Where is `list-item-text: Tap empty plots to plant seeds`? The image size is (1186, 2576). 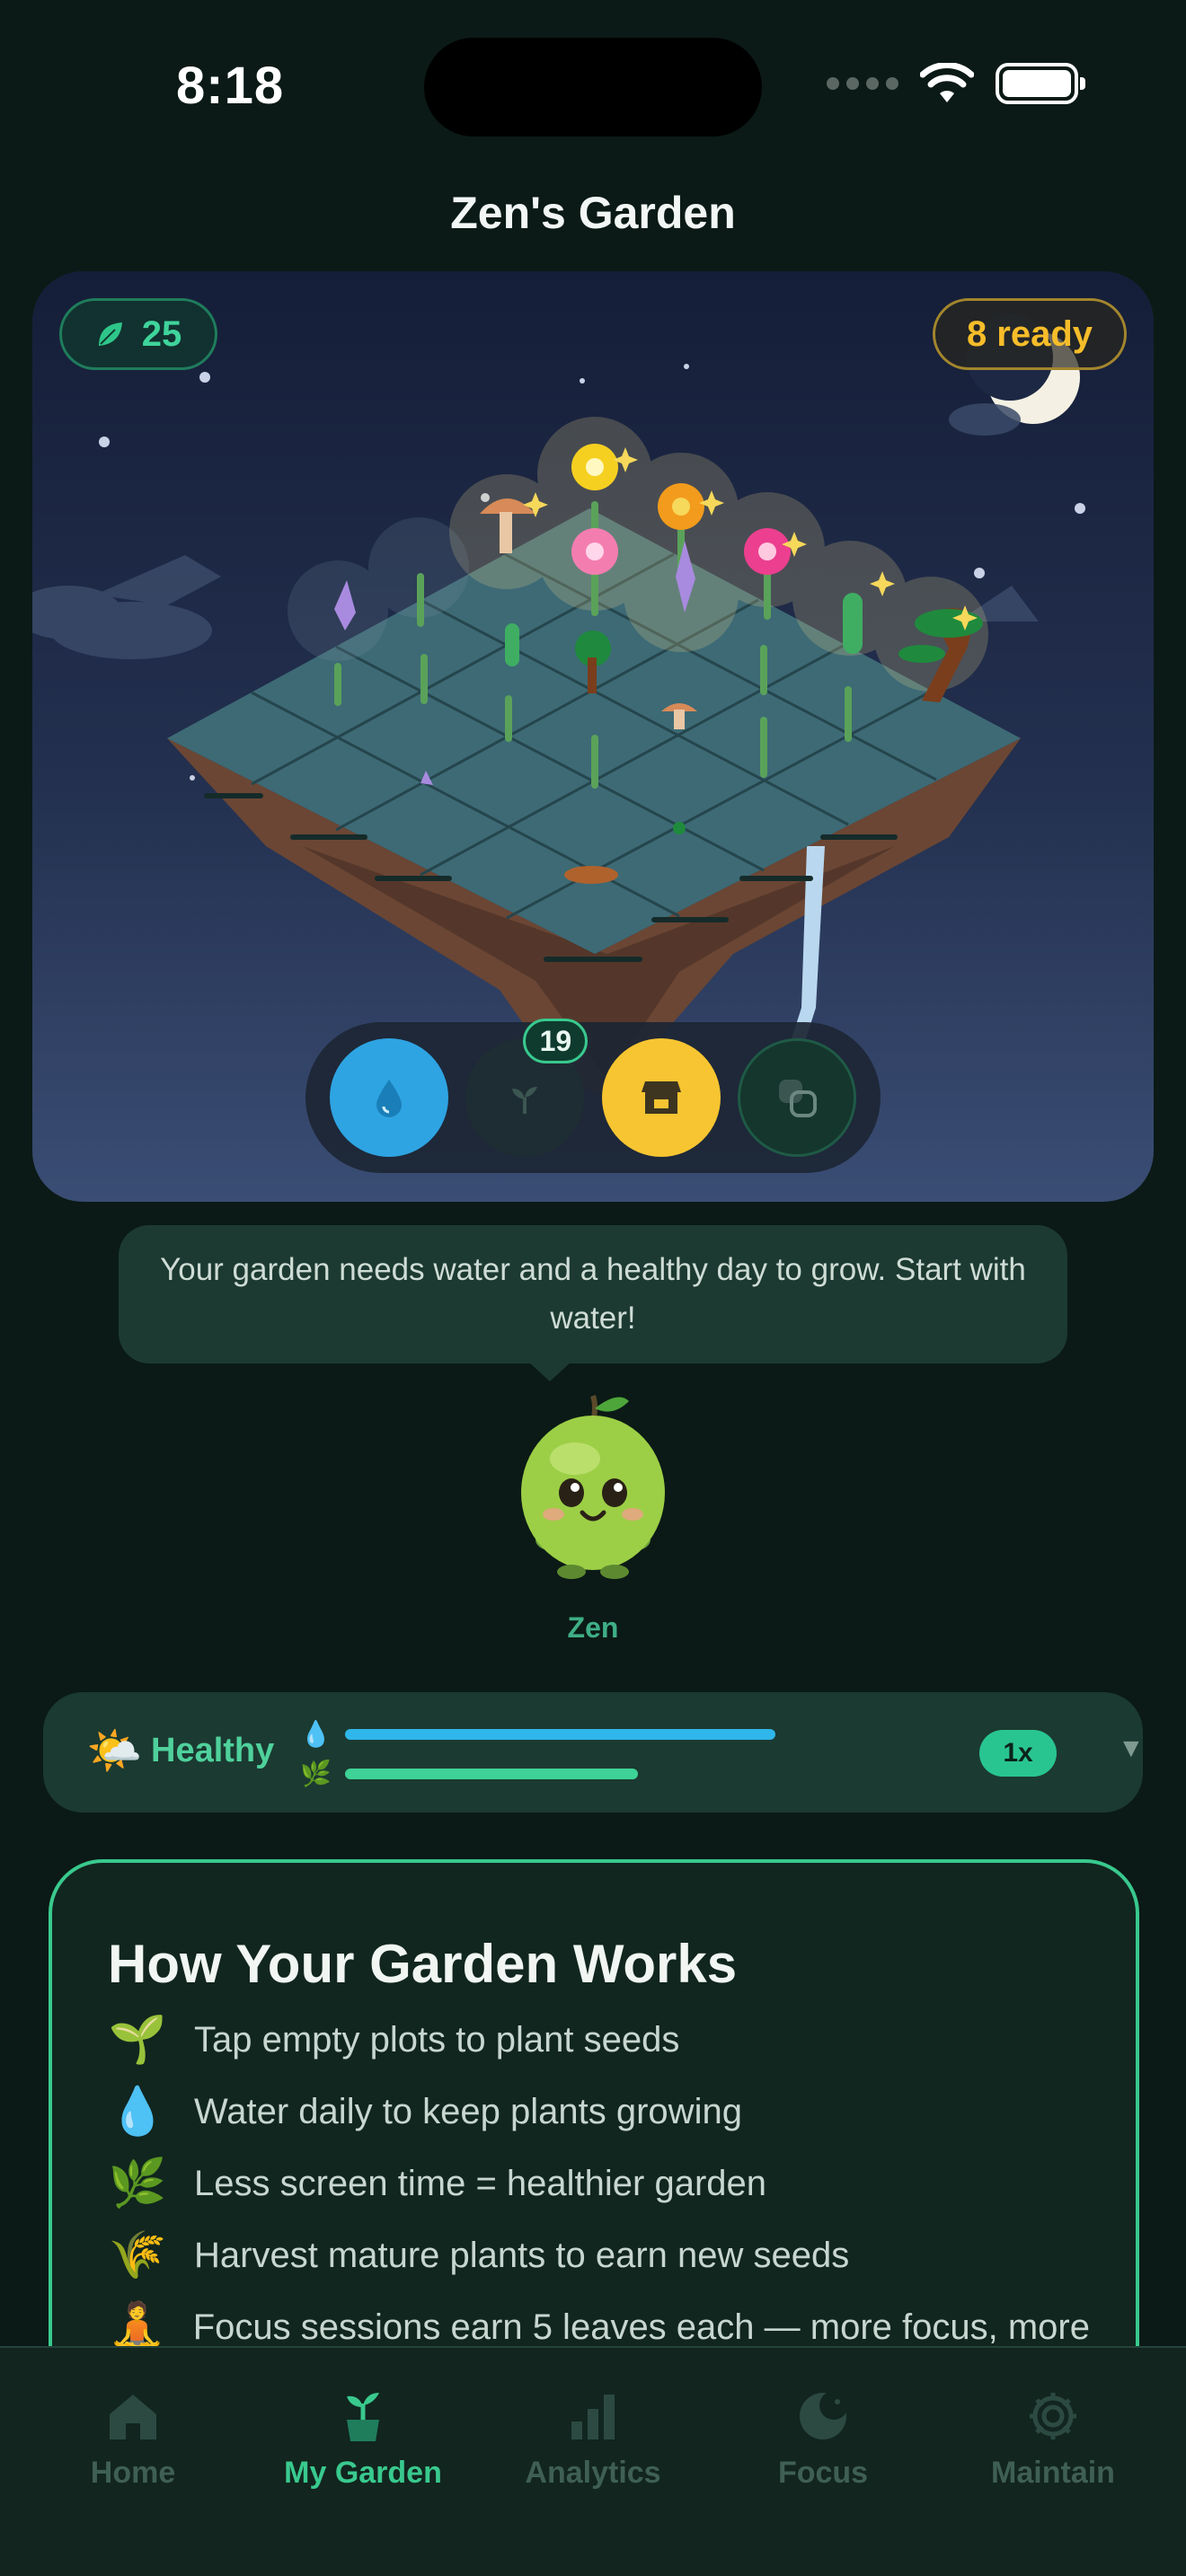 list-item-text: Tap empty plots to plant seeds is located at coordinates (437, 2040).